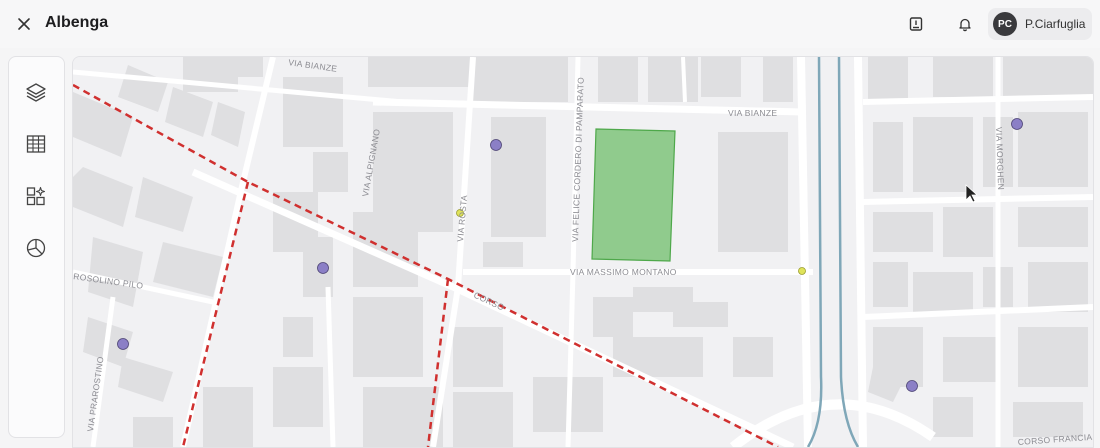 The width and height of the screenshot is (1100, 448). What do you see at coordinates (1005, 24) in the screenshot?
I see `avatar: PC` at bounding box center [1005, 24].